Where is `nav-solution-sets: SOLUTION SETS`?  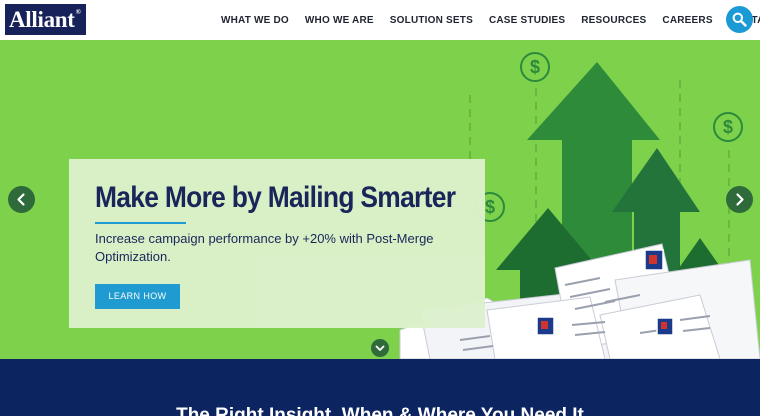
nav-solution-sets: SOLUTION SETS is located at coordinates (431, 20).